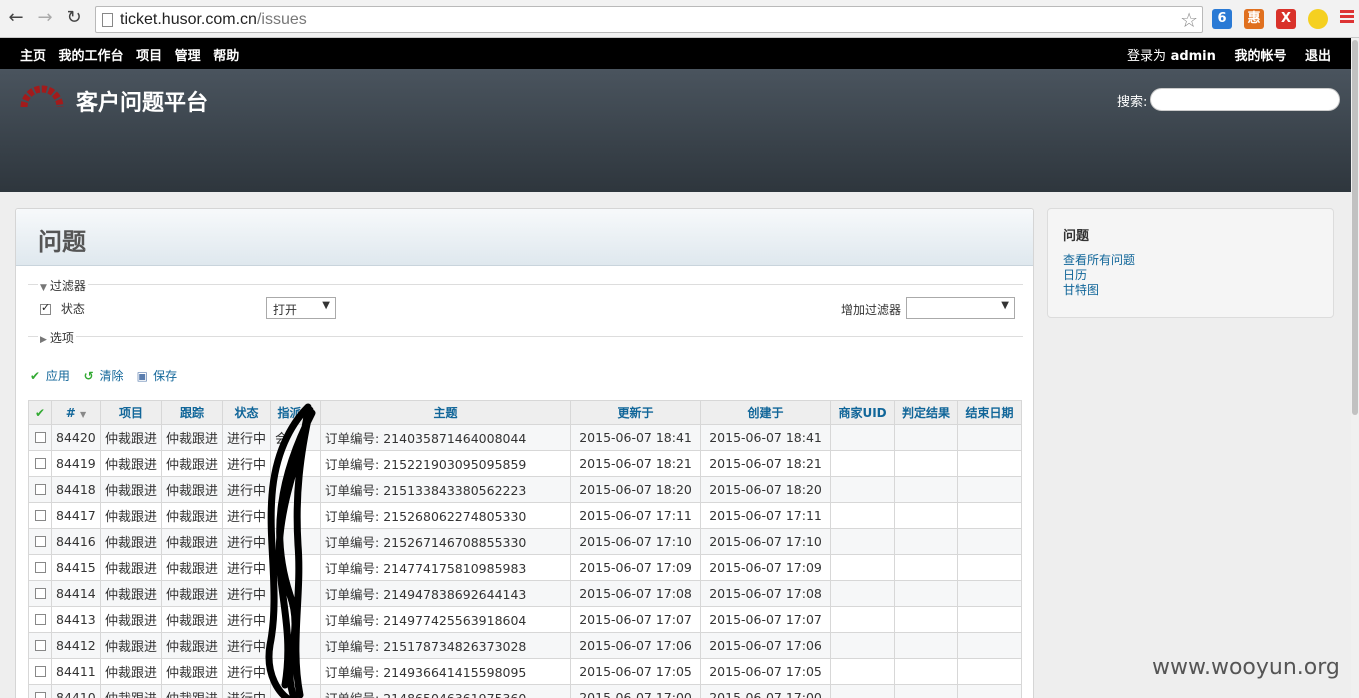 The height and width of the screenshot is (698, 1359). What do you see at coordinates (1190, 260) in the screenshot?
I see `sidebar-link-all-issues: 查看所有问题` at bounding box center [1190, 260].